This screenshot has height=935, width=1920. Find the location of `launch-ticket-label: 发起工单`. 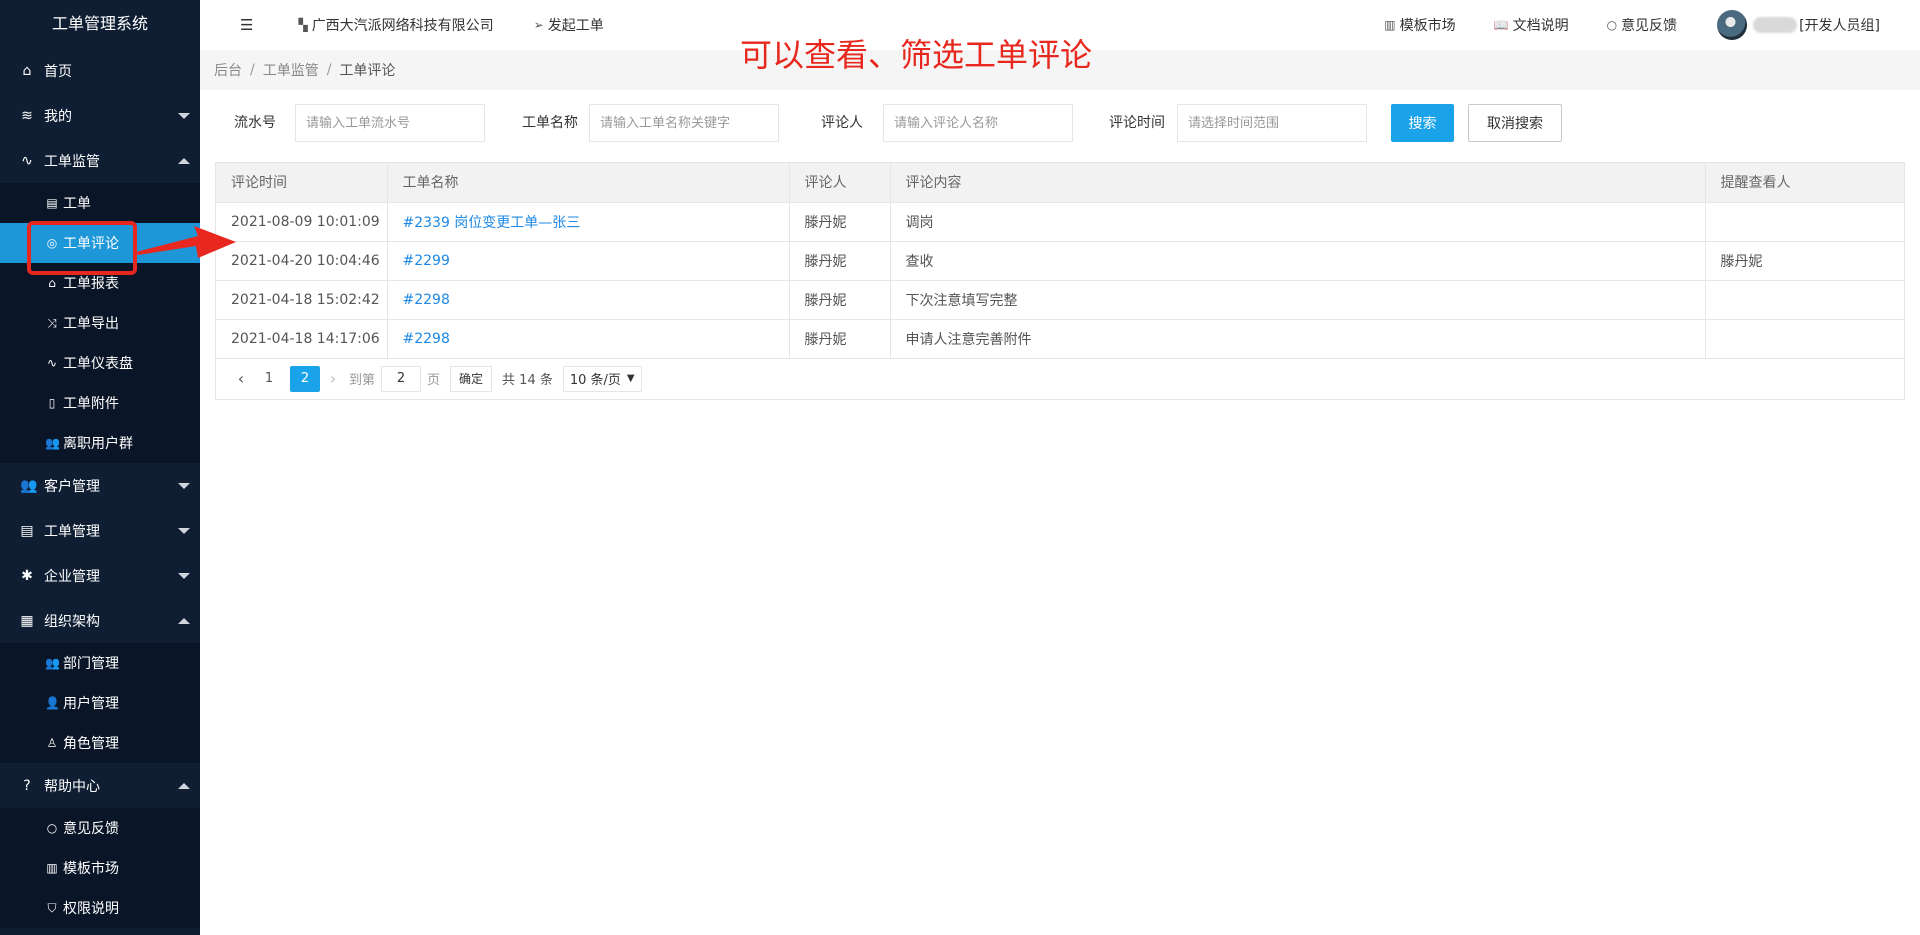

launch-ticket-label: 发起工单 is located at coordinates (575, 26).